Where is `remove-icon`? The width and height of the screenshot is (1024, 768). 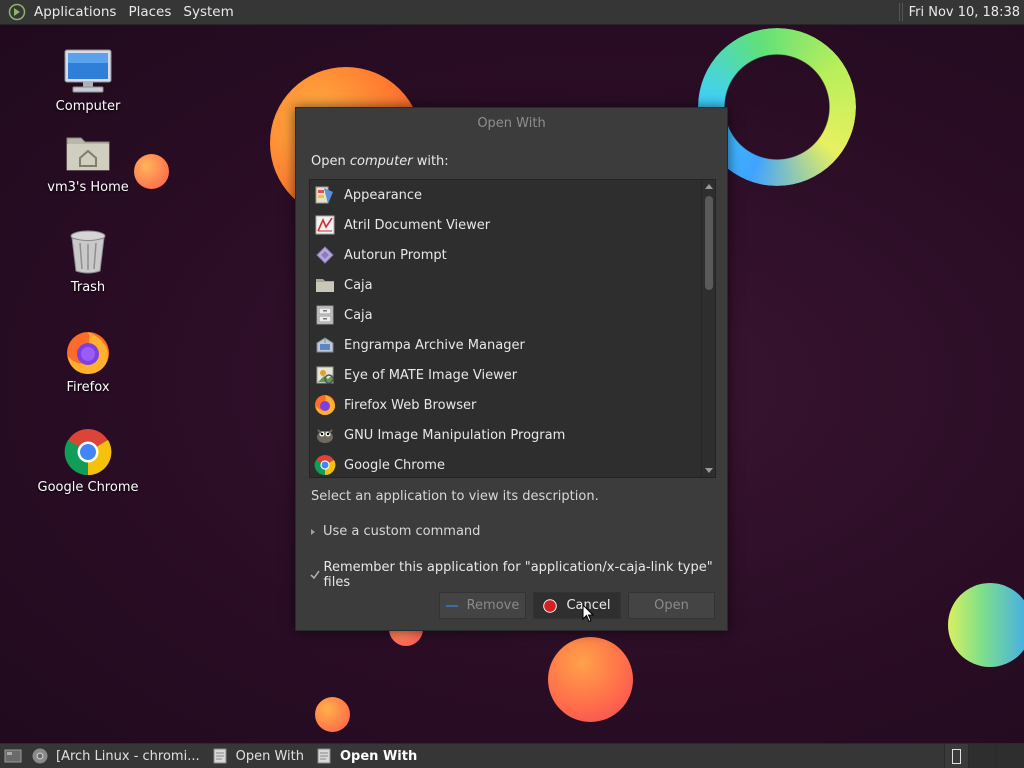 remove-icon is located at coordinates (451, 606).